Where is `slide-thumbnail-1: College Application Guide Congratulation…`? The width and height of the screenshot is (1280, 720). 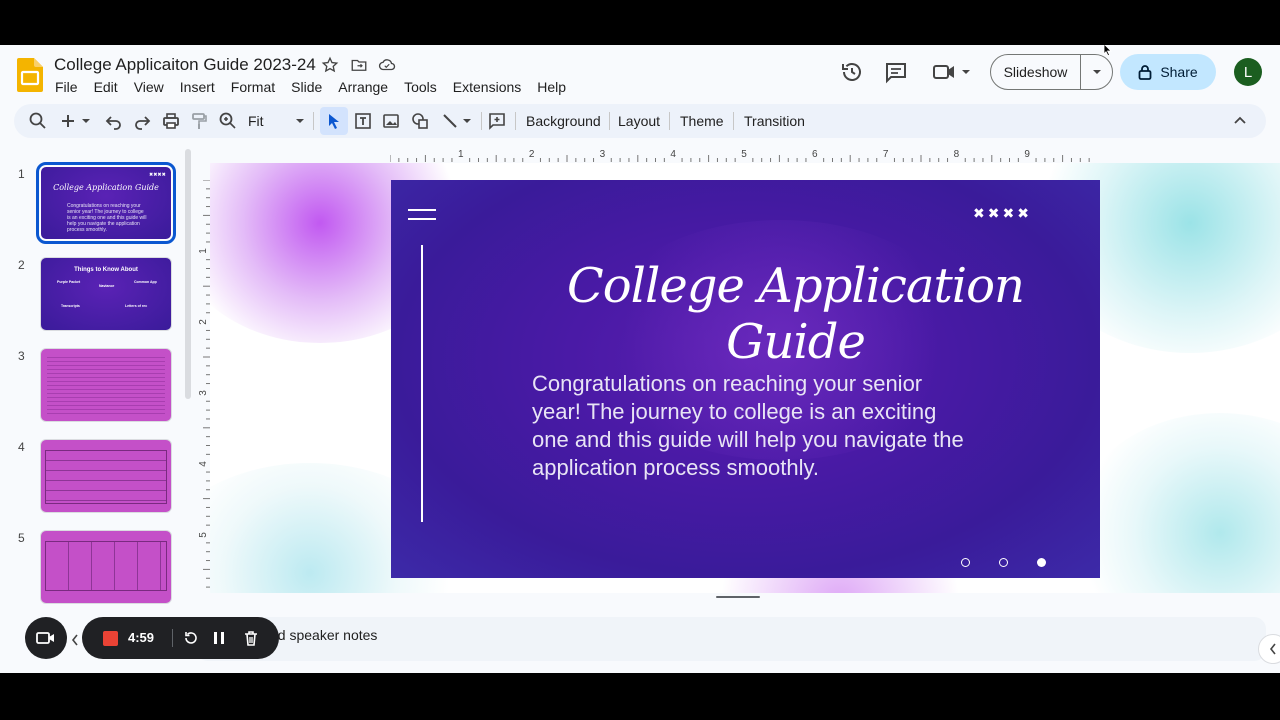
slide-thumbnail-1: College Application Guide Congratulation… is located at coordinates (106, 203).